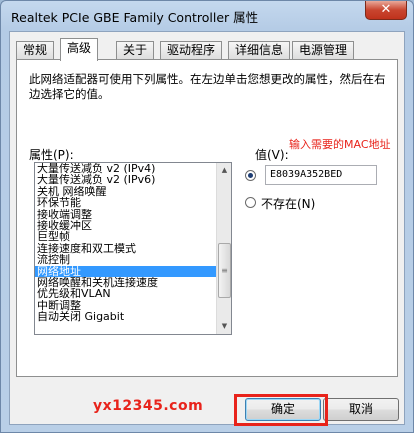 The height and width of the screenshot is (433, 414). I want to click on title-bar: Realtek PCIe GBE Family Controller 属性 ✕, so click(207, 16).